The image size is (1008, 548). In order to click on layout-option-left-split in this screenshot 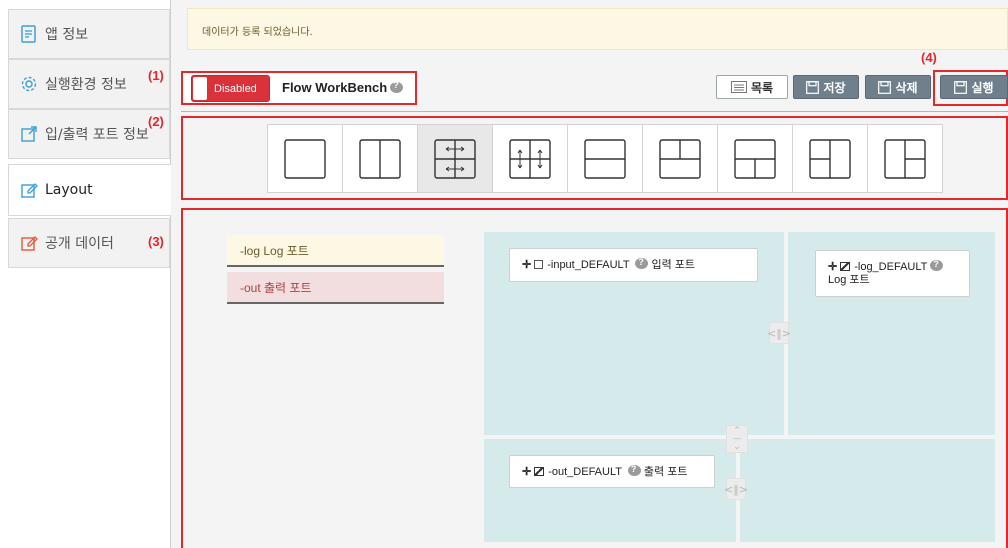, I will do `click(830, 158)`.